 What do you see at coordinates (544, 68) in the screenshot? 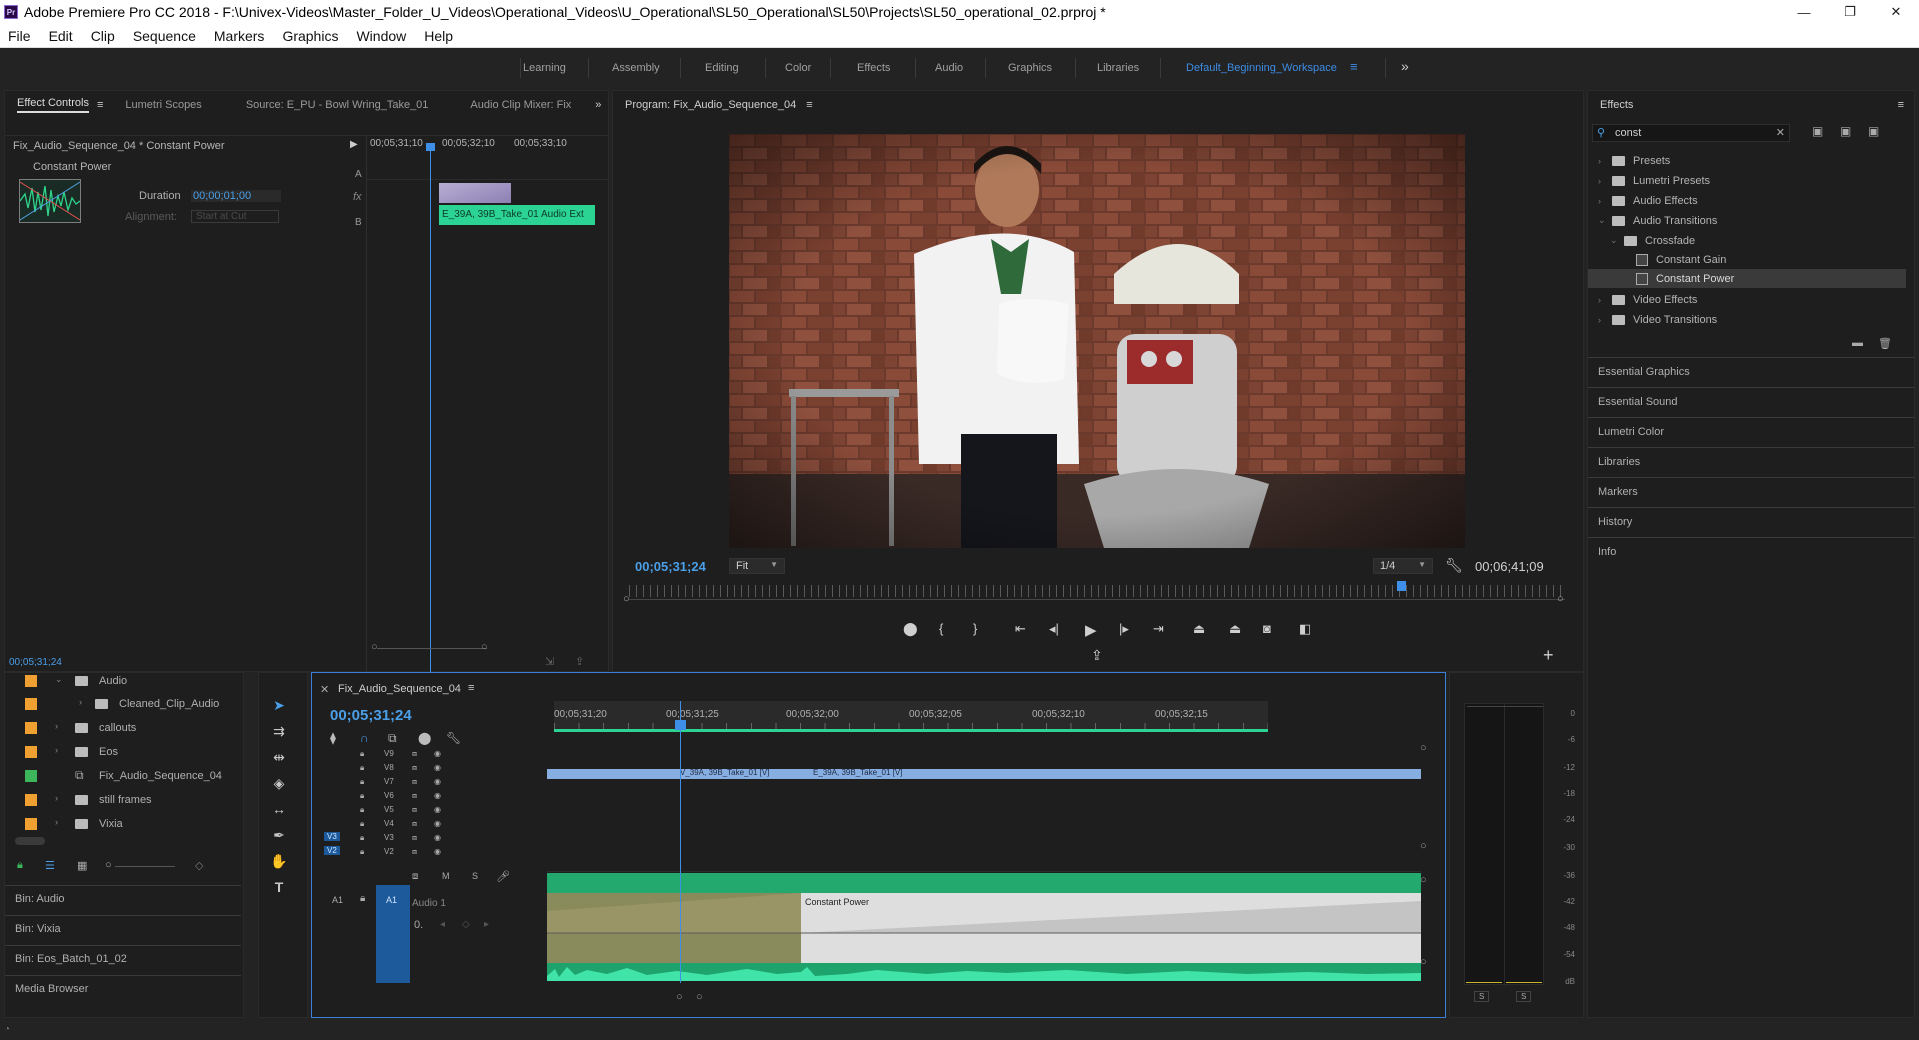
I see `workspace-learning: Learning` at bounding box center [544, 68].